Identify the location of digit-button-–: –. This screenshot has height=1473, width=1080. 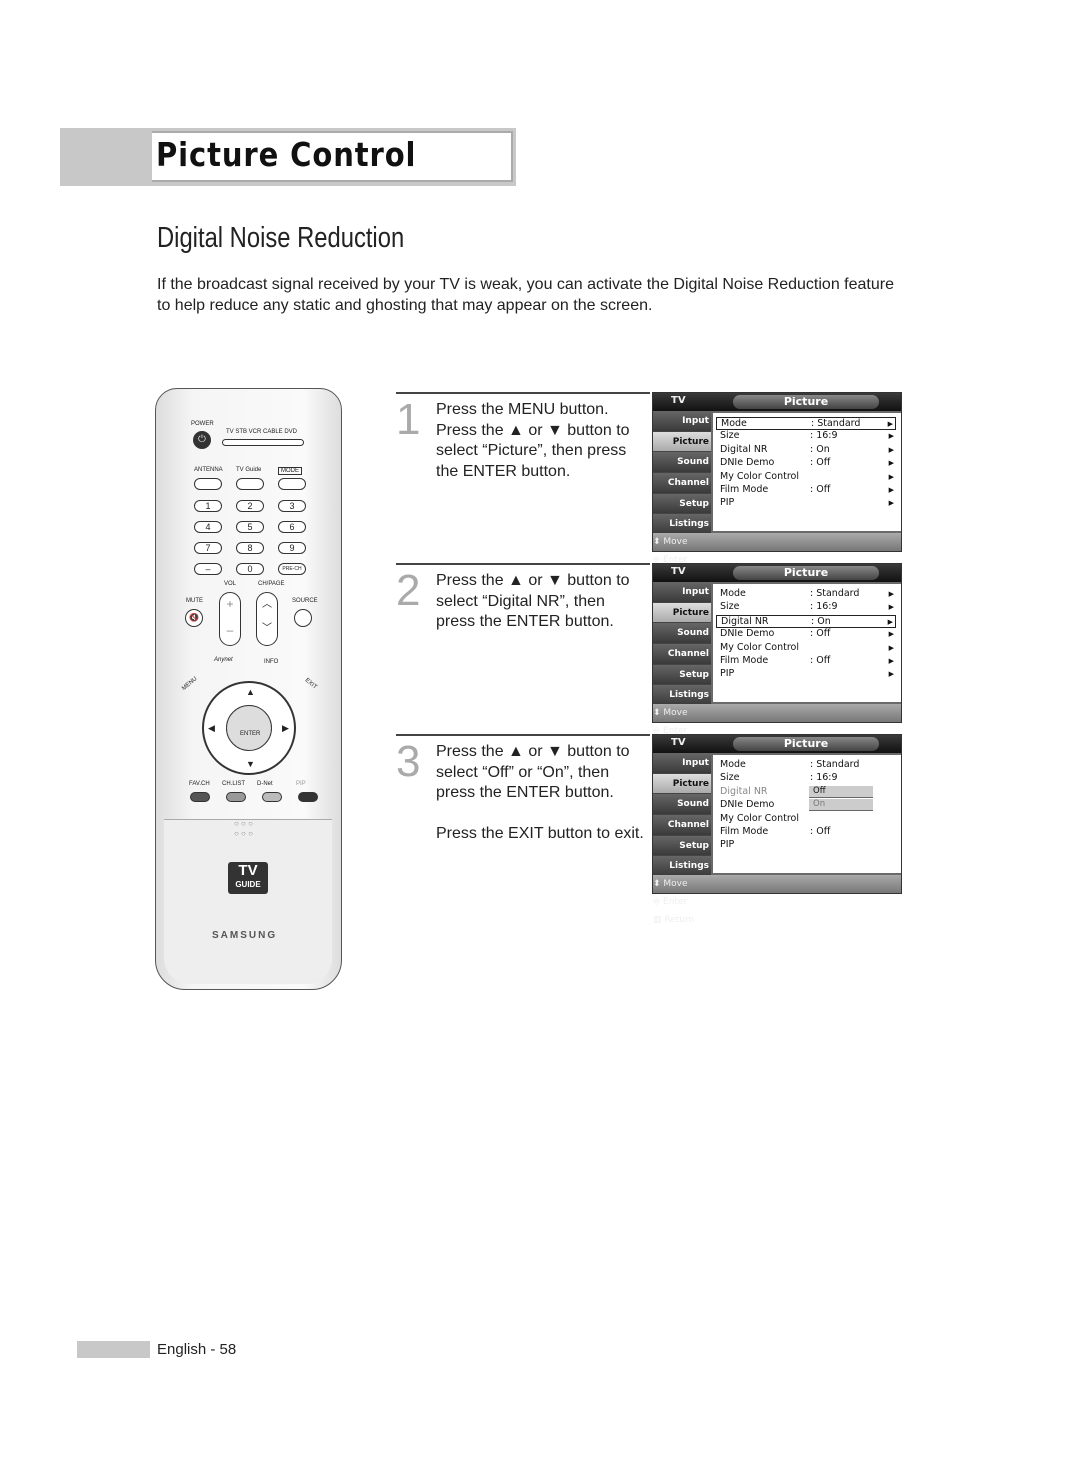
(208, 569).